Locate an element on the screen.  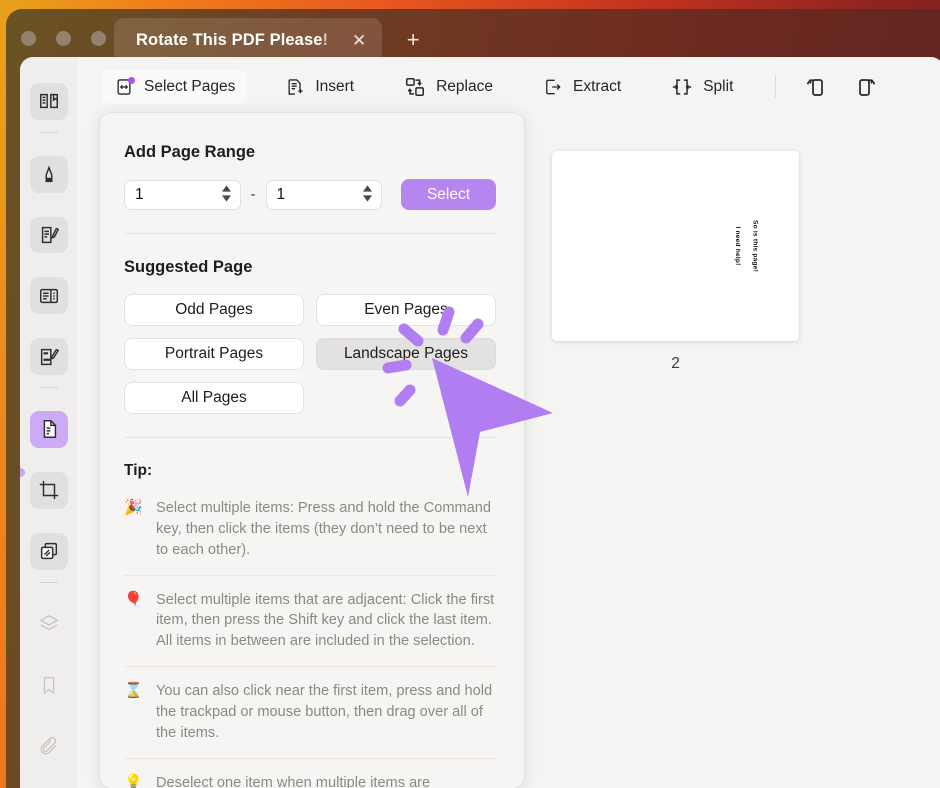
close-icon: ✕ is located at coordinates (359, 40).